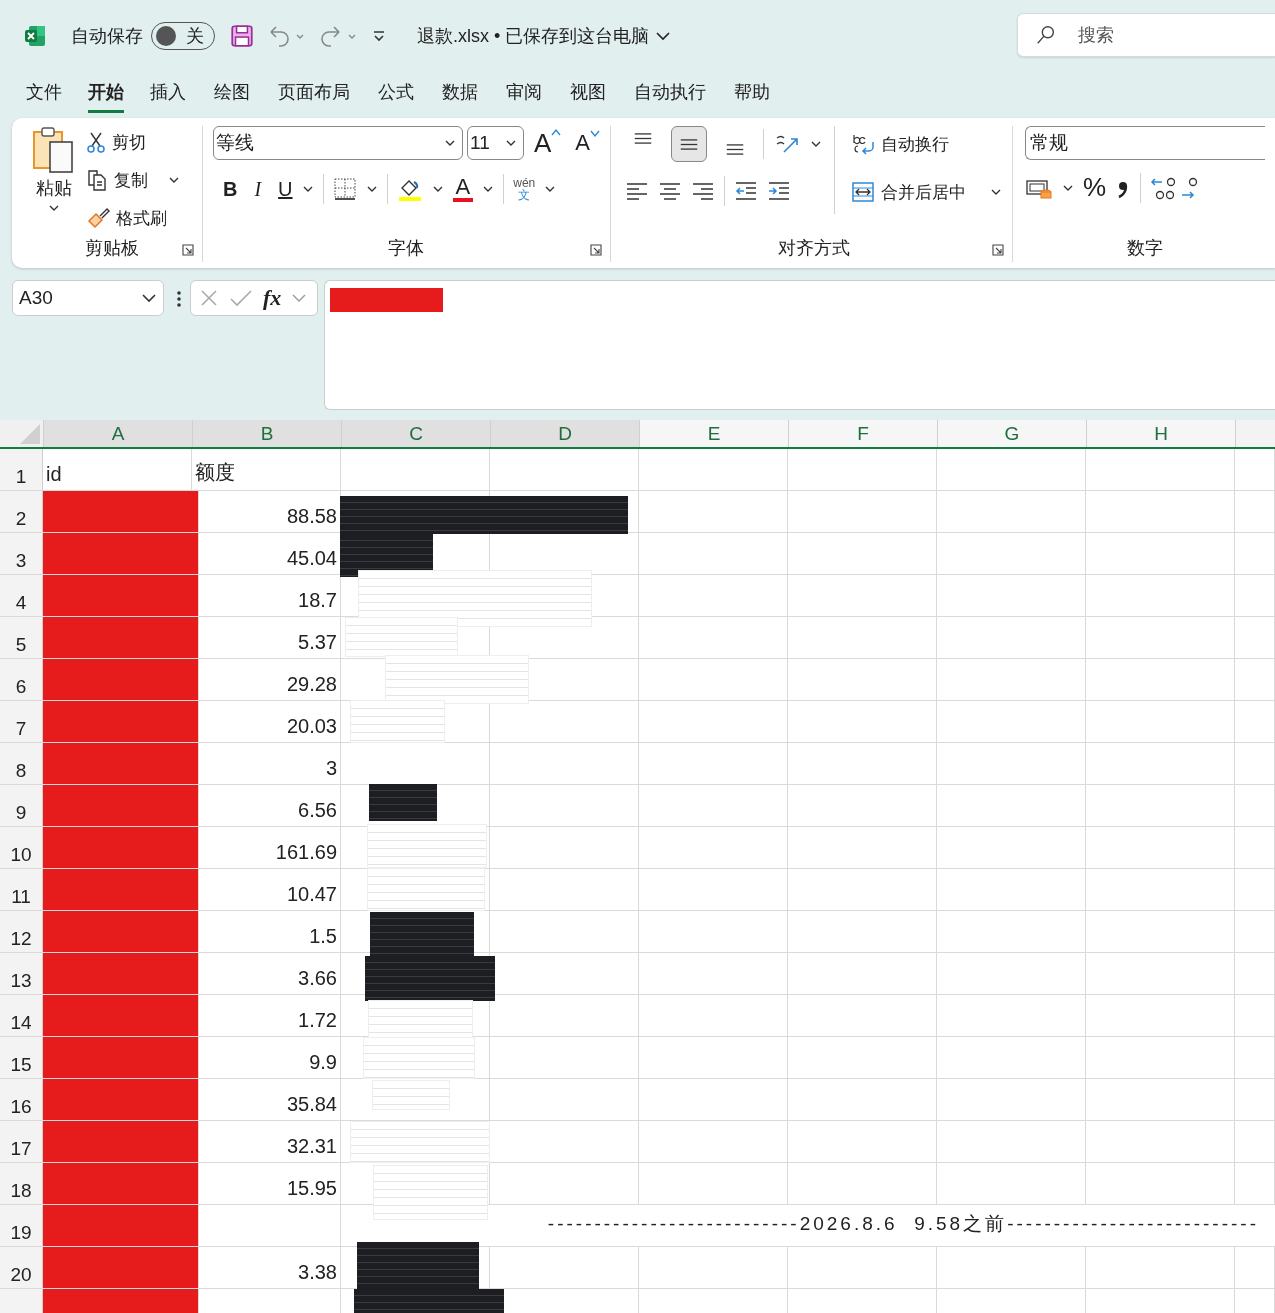 This screenshot has height=1313, width=1275. I want to click on scissors-icon, so click(96, 142).